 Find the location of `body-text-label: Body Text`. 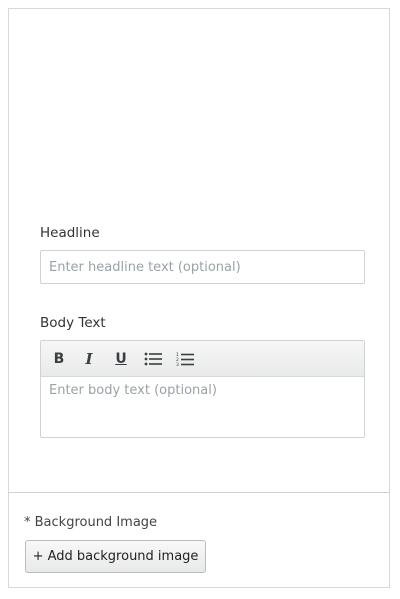

body-text-label: Body Text is located at coordinates (73, 323).